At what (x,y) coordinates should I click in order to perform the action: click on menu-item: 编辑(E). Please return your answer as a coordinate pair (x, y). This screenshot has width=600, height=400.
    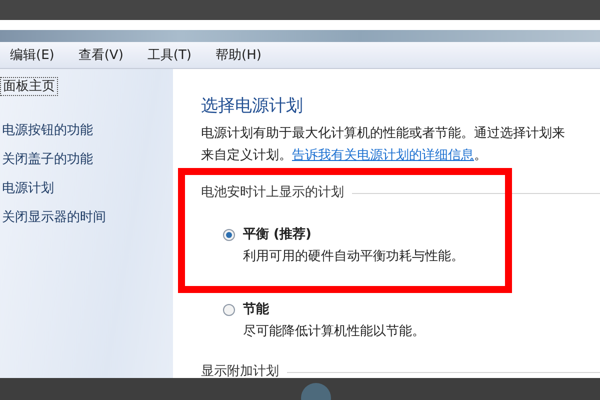
    Looking at the image, I should click on (32, 55).